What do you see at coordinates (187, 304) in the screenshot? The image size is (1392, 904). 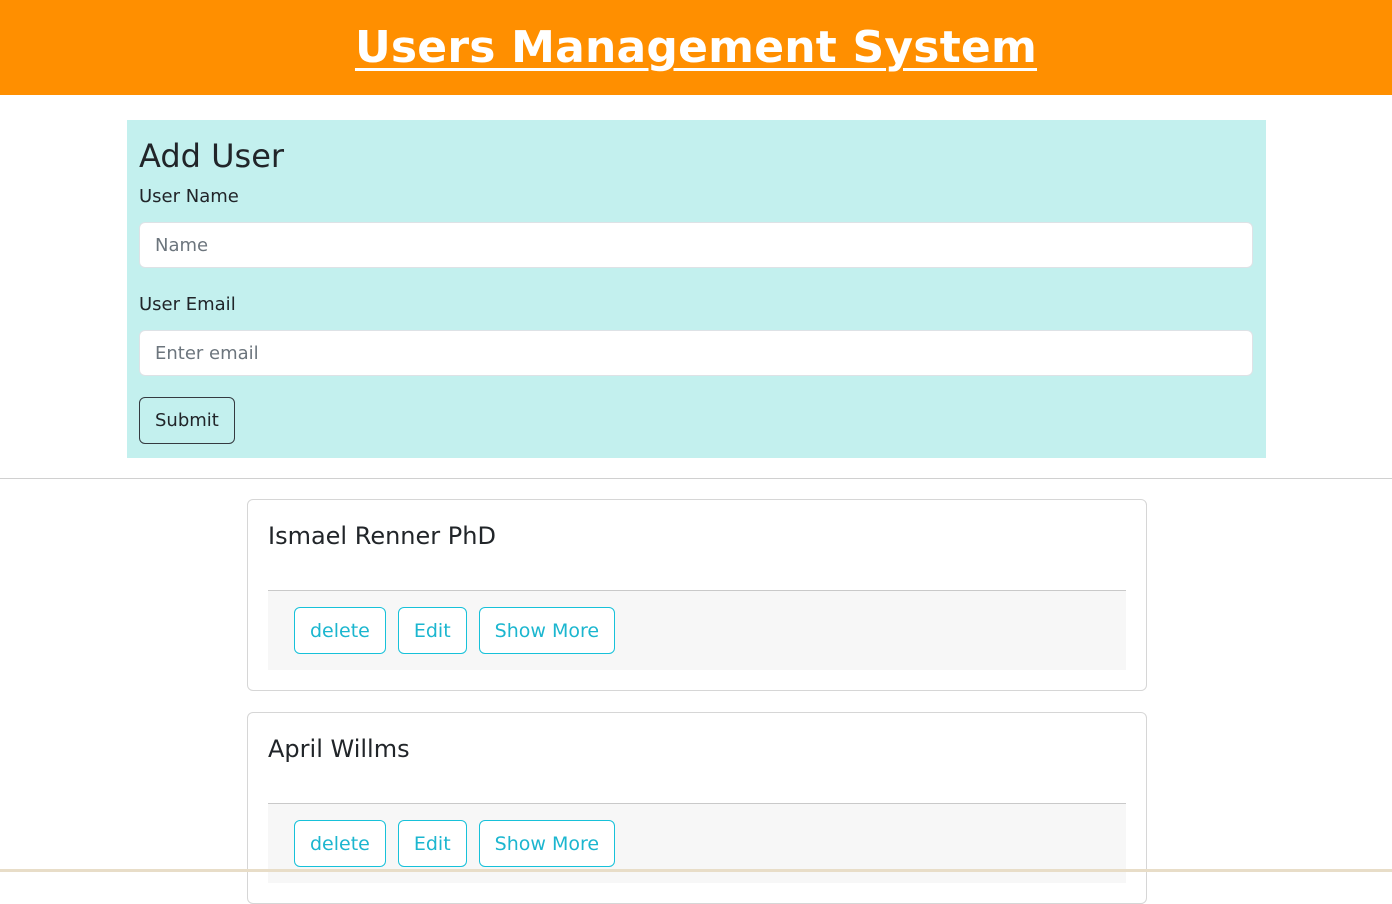 I see `user-email-label: User Email` at bounding box center [187, 304].